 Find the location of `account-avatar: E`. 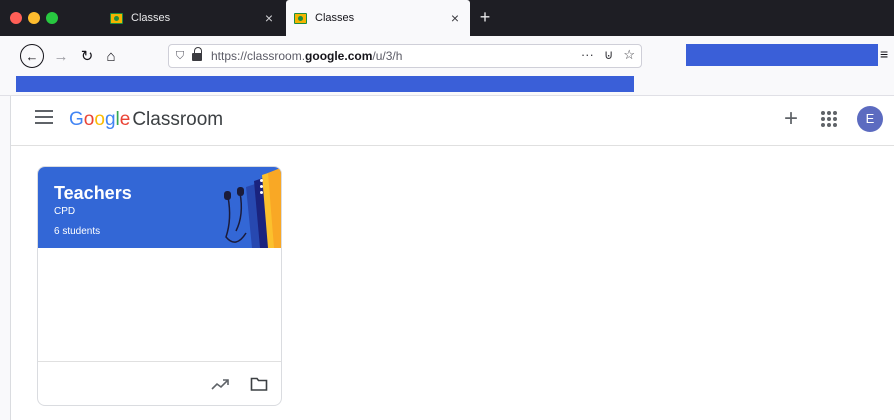

account-avatar: E is located at coordinates (870, 119).